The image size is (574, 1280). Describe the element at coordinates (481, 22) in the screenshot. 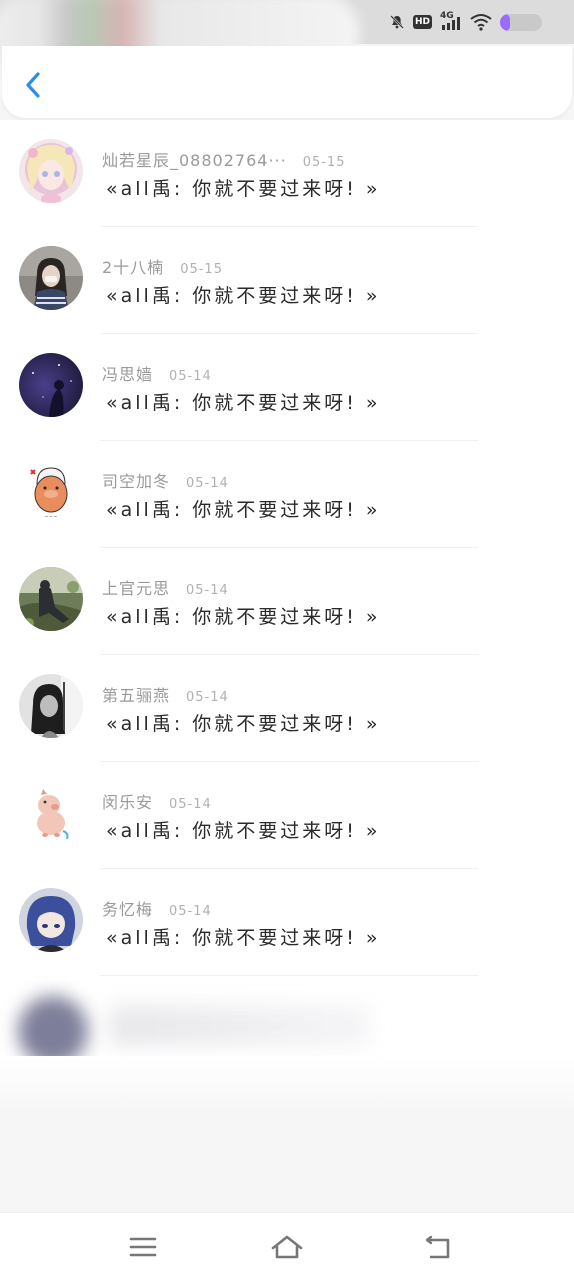

I see `wifi-icon` at that location.